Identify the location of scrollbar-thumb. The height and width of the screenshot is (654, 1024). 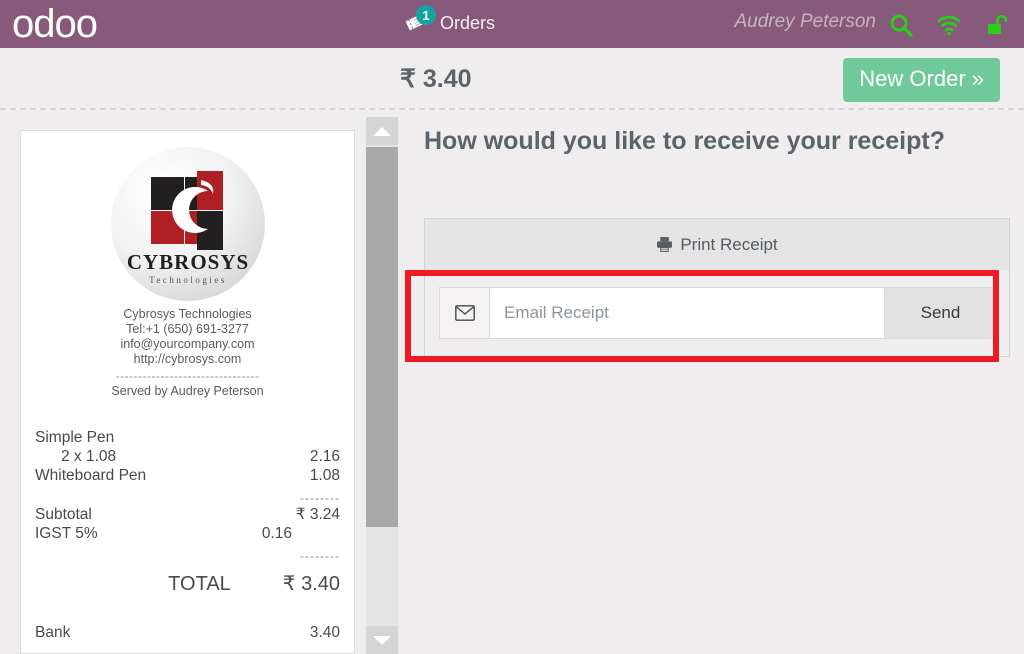
(382, 337).